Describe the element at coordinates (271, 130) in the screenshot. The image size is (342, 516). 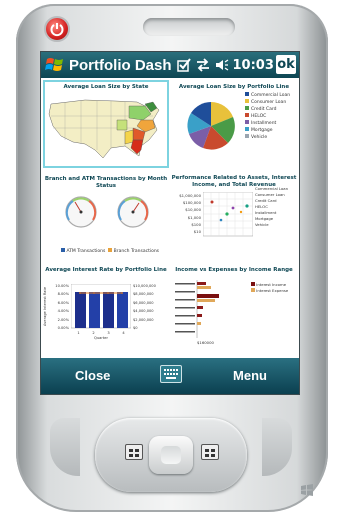
I see `legend-item: Mortgage` at that location.